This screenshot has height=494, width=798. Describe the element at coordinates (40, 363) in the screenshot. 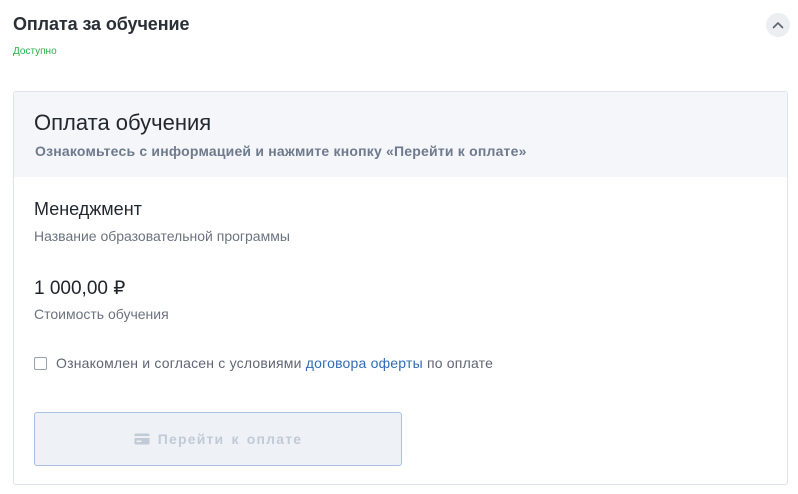

I see `agreement-checkbox` at that location.